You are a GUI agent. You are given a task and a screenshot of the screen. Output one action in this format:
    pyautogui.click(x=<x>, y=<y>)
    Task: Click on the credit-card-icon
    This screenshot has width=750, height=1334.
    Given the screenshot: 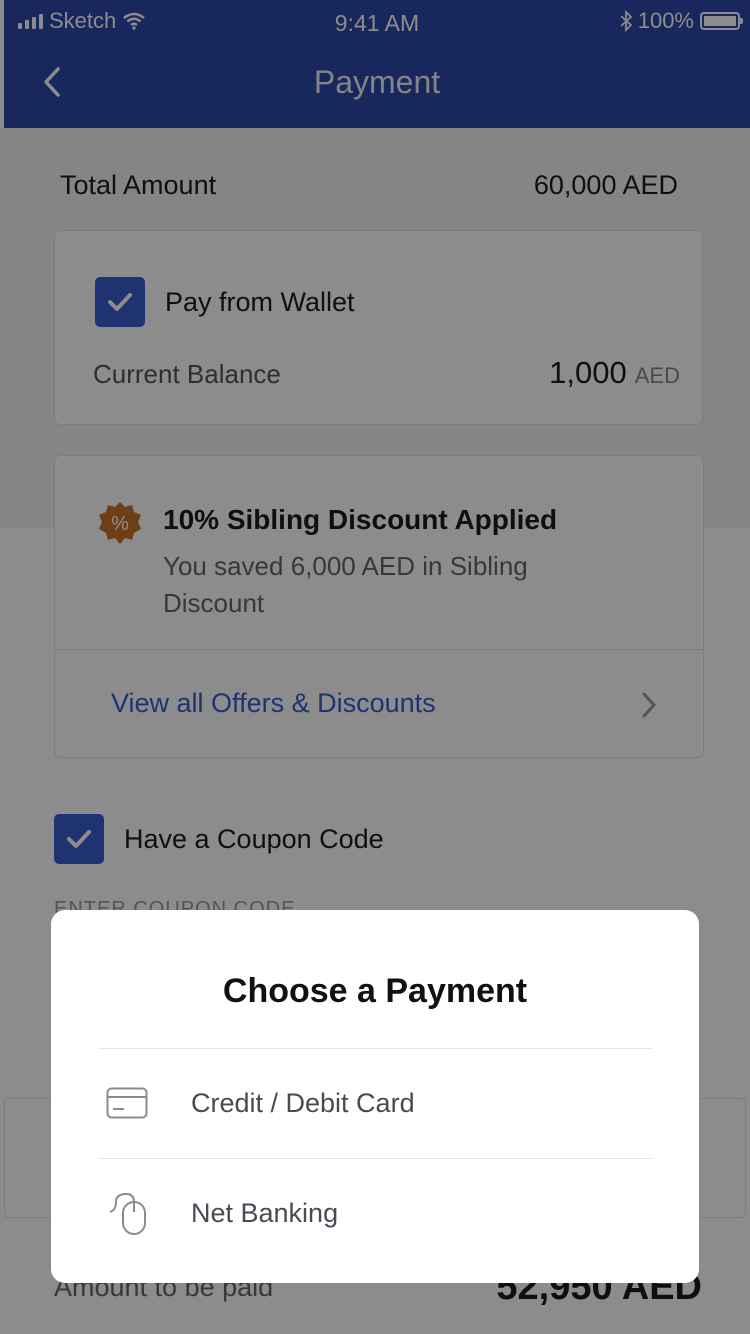 What is the action you would take?
    pyautogui.click(x=137, y=1103)
    